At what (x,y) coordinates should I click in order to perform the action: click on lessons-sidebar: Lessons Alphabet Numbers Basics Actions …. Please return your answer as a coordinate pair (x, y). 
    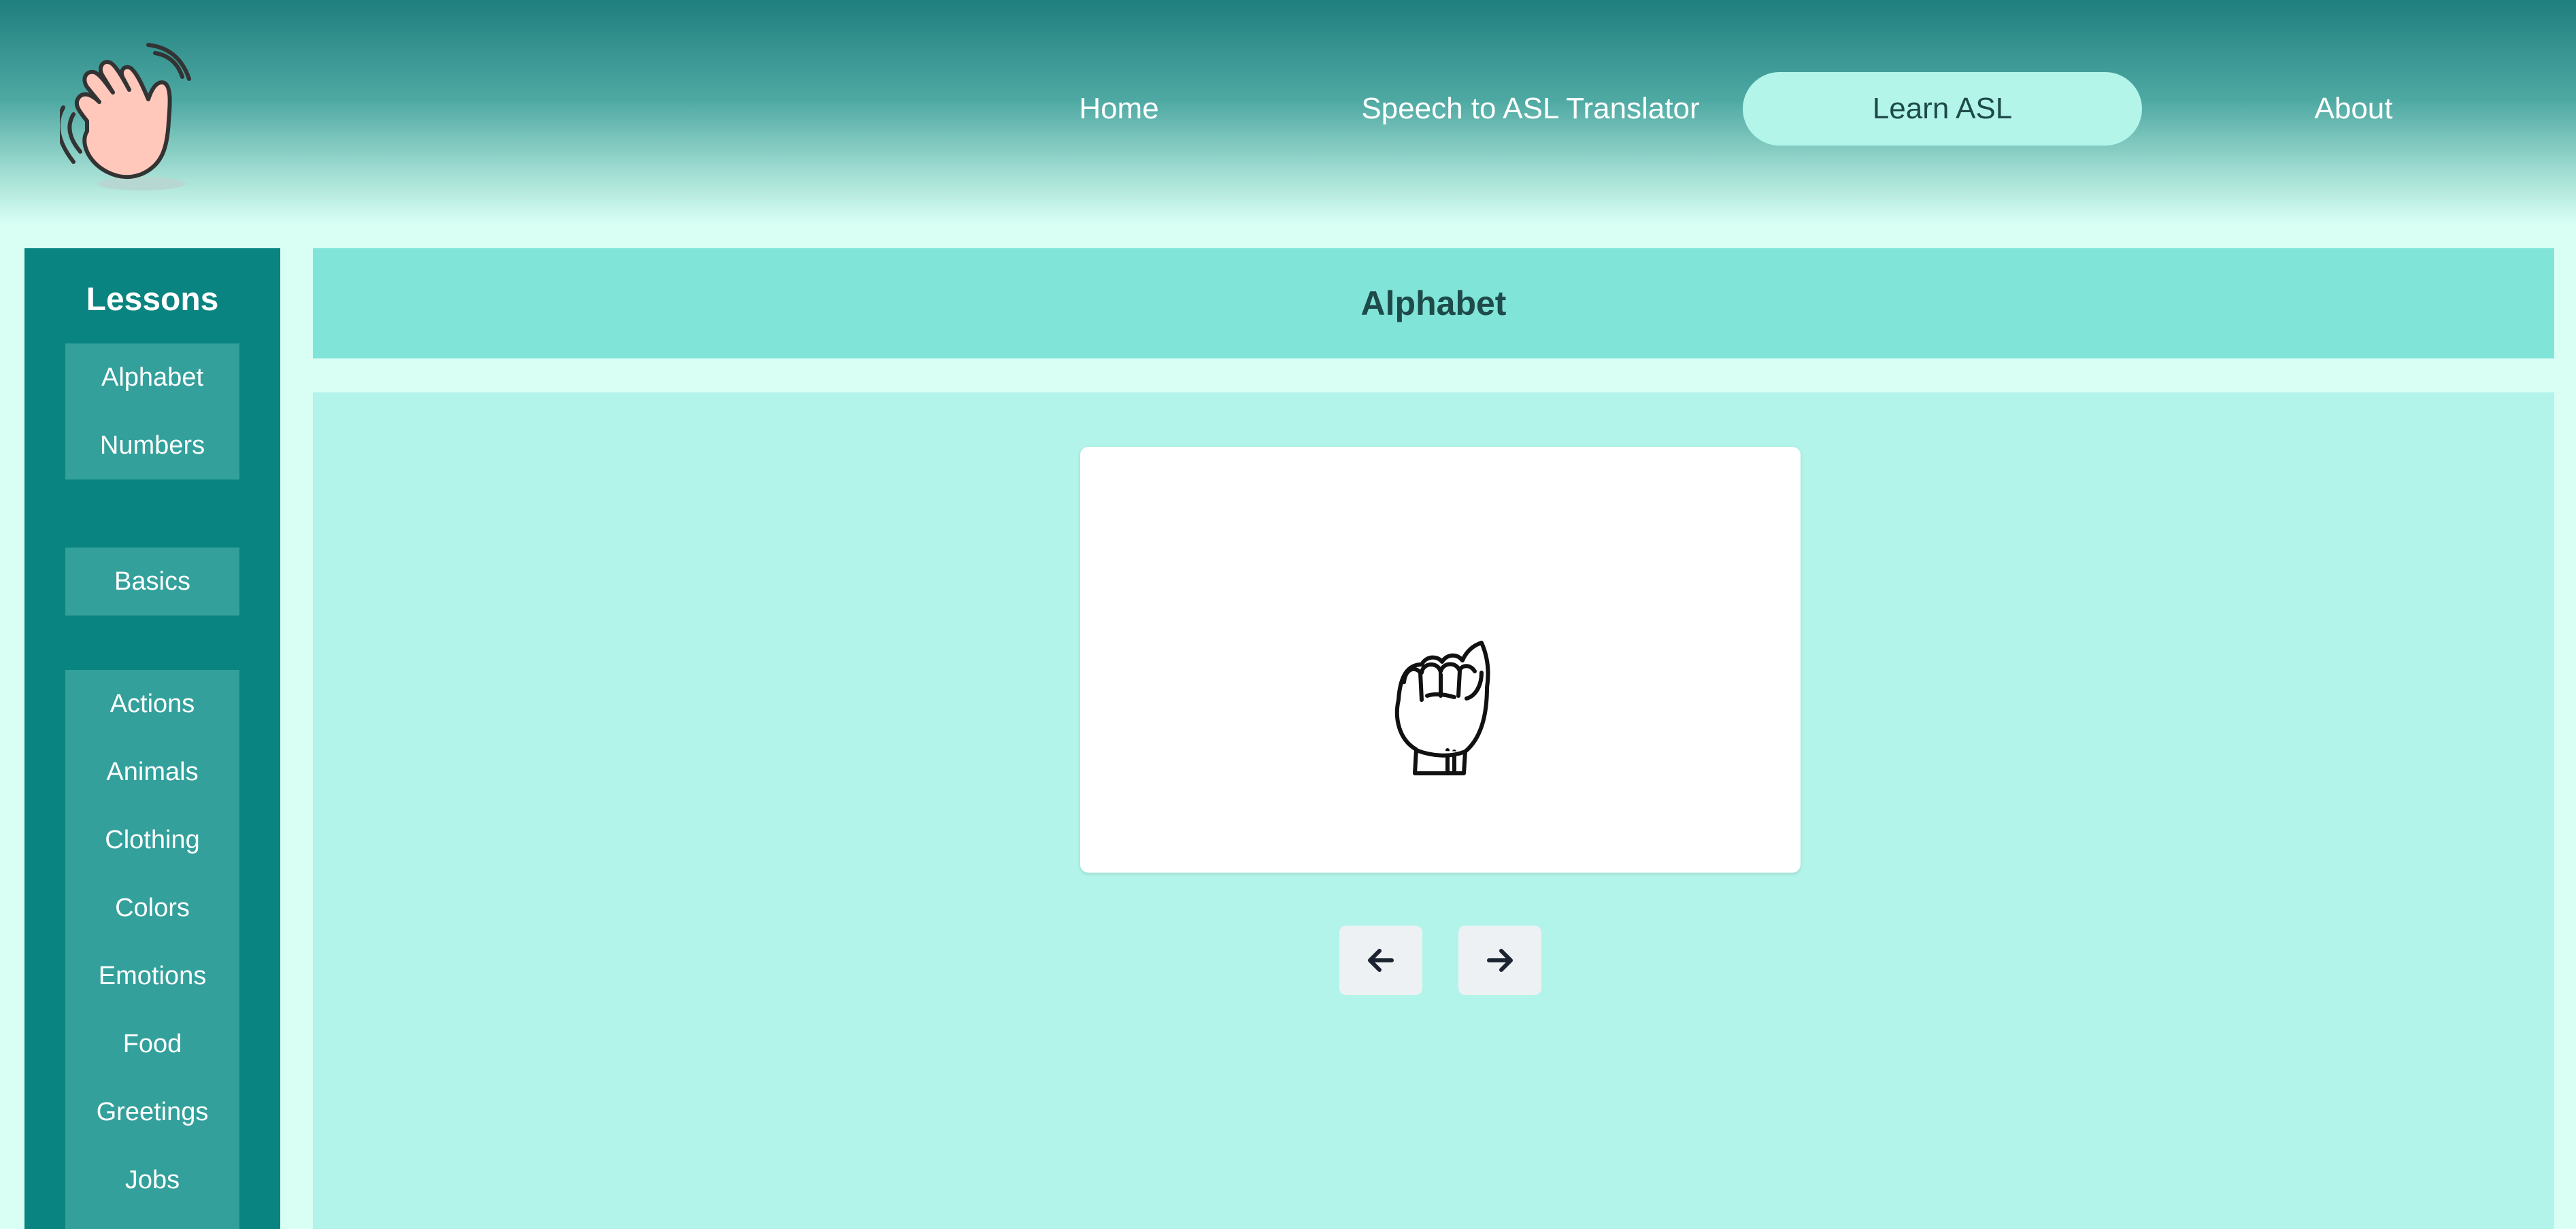
    Looking at the image, I should click on (152, 738).